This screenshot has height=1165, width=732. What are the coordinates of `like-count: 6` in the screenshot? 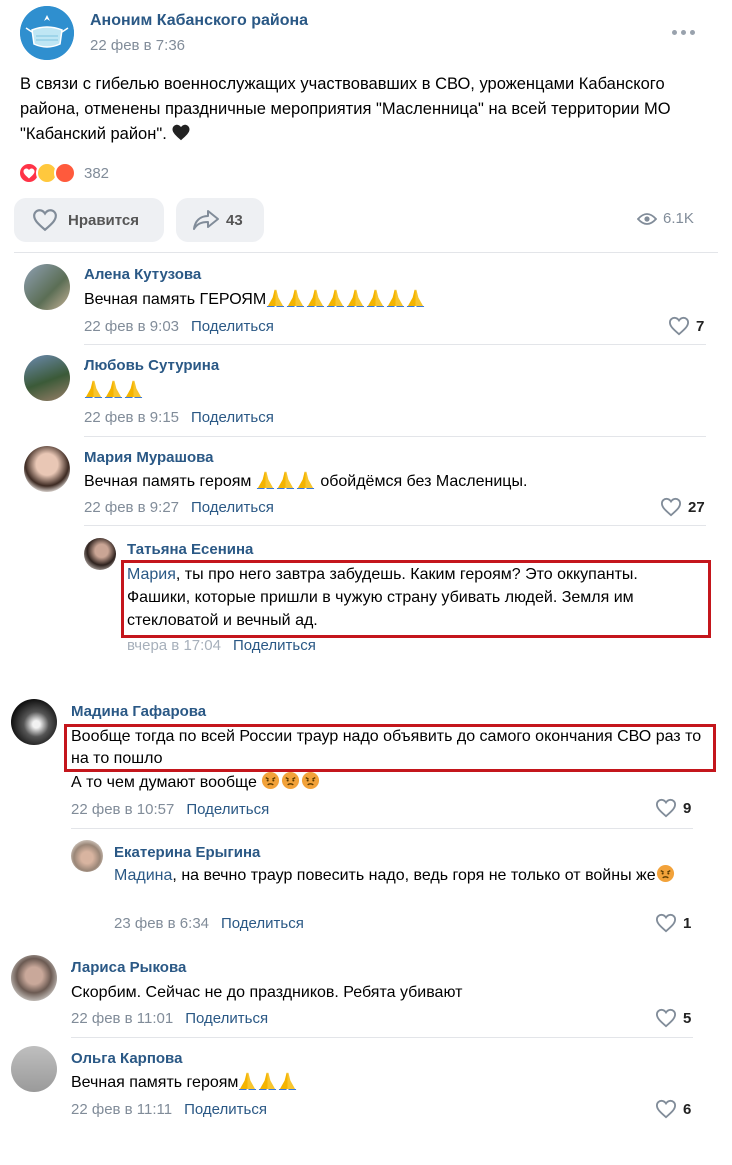 It's located at (687, 1109).